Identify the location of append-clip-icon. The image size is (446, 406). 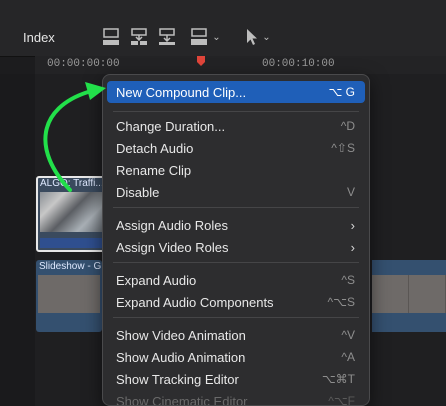
(111, 36).